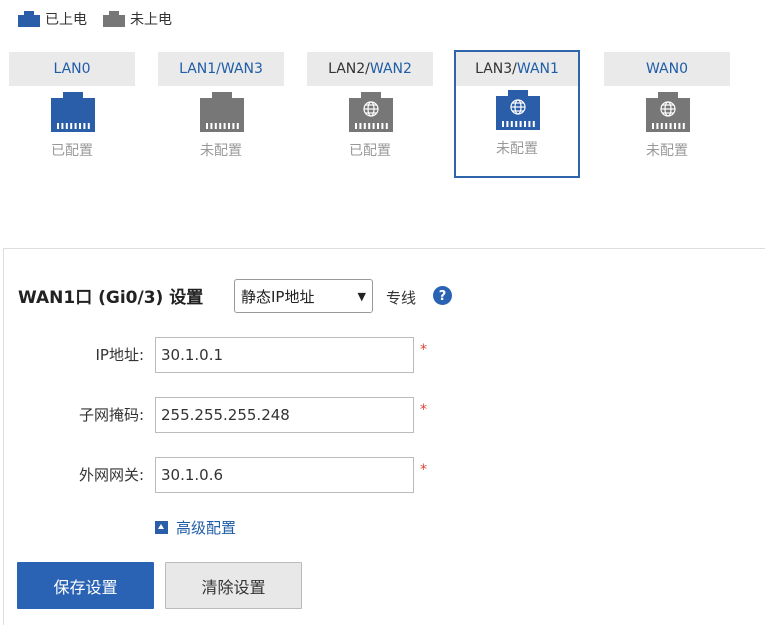  Describe the element at coordinates (29, 19) in the screenshot. I see `port-powered-icon` at that location.